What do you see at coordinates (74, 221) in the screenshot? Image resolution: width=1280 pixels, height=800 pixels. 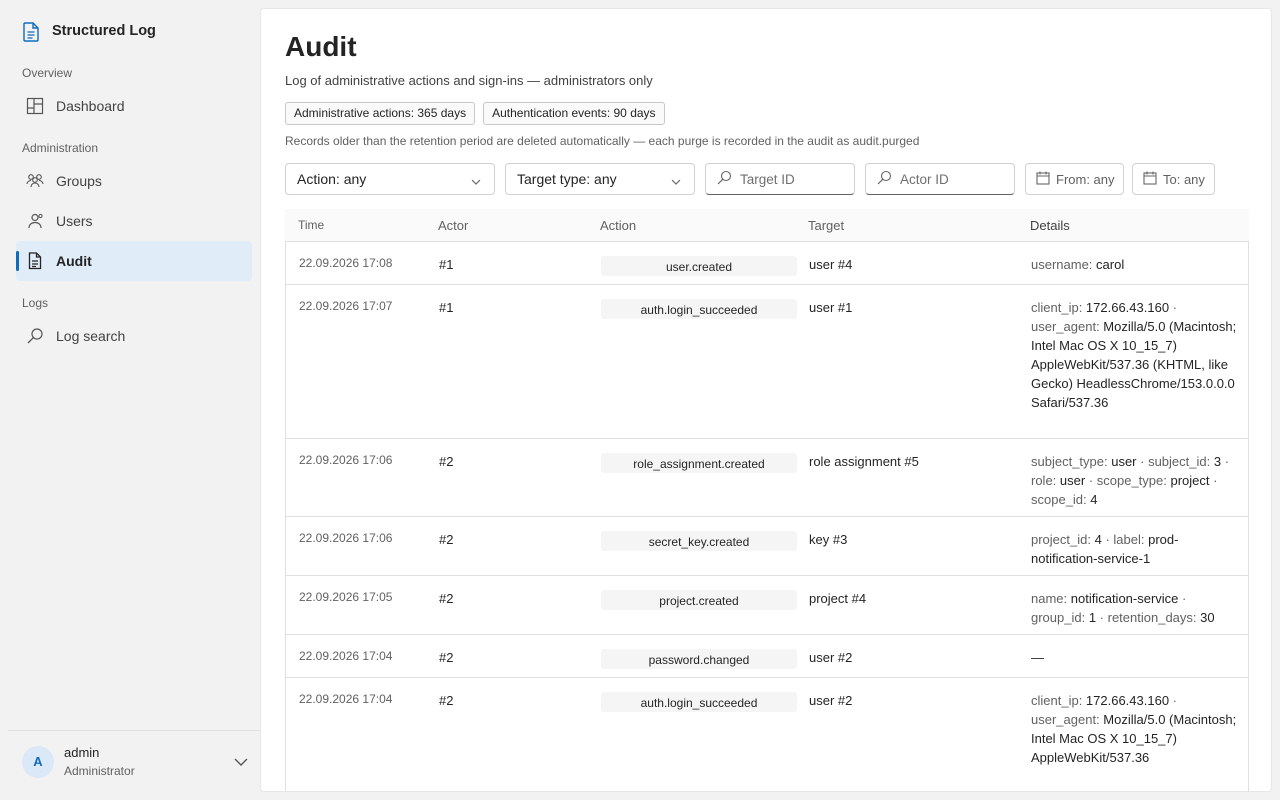 I see `sidebar-item-label: Users` at bounding box center [74, 221].